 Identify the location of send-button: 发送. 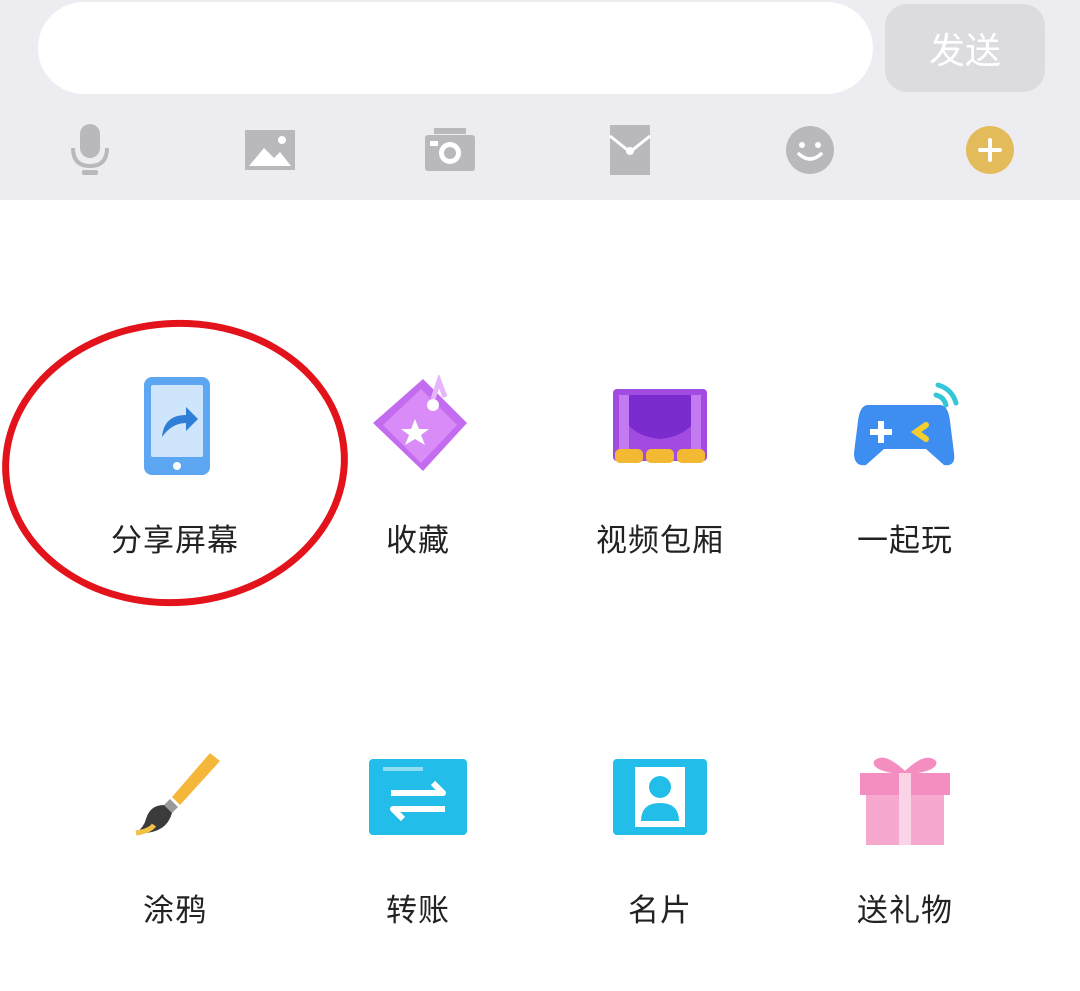
(965, 48).